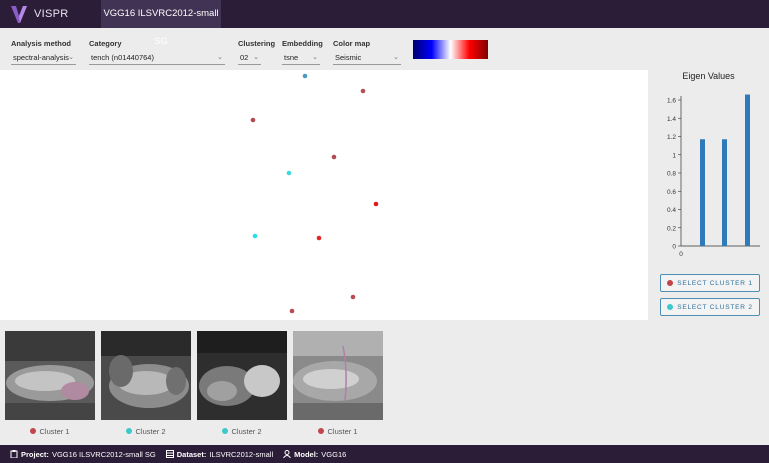  What do you see at coordinates (671, 192) in the screenshot?
I see `eigen-y-tick-label: 0.6` at bounding box center [671, 192].